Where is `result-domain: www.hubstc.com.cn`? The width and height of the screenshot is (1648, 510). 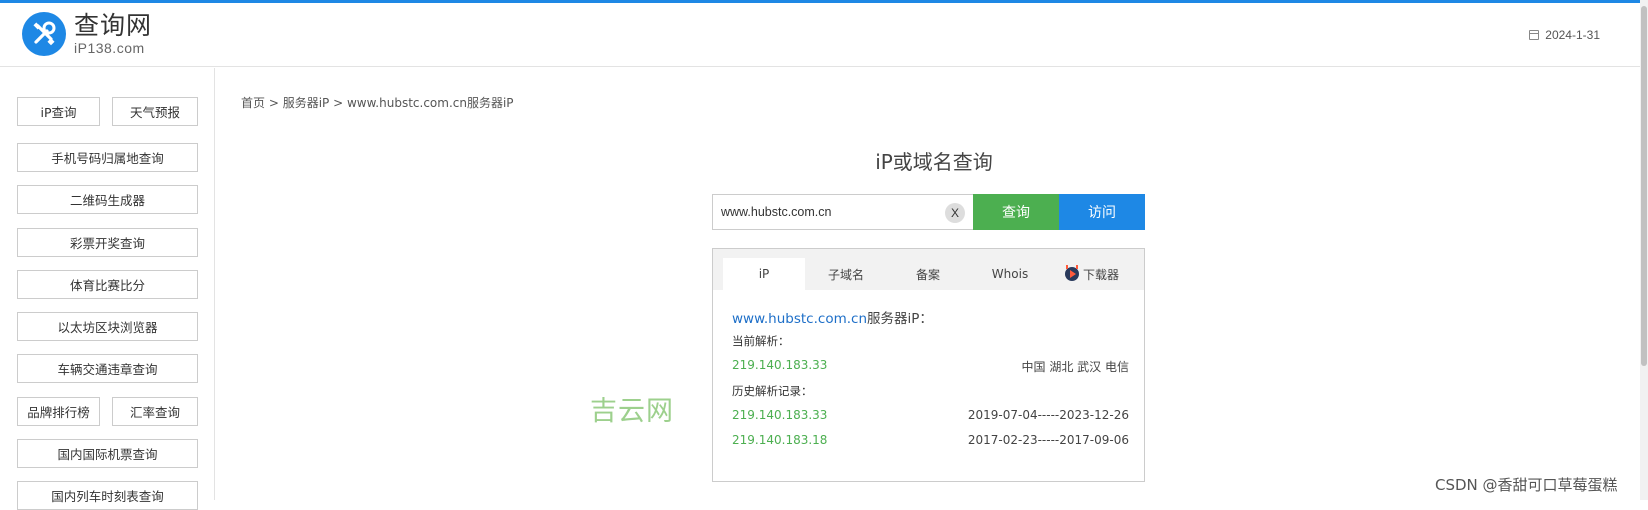 result-domain: www.hubstc.com.cn is located at coordinates (799, 319).